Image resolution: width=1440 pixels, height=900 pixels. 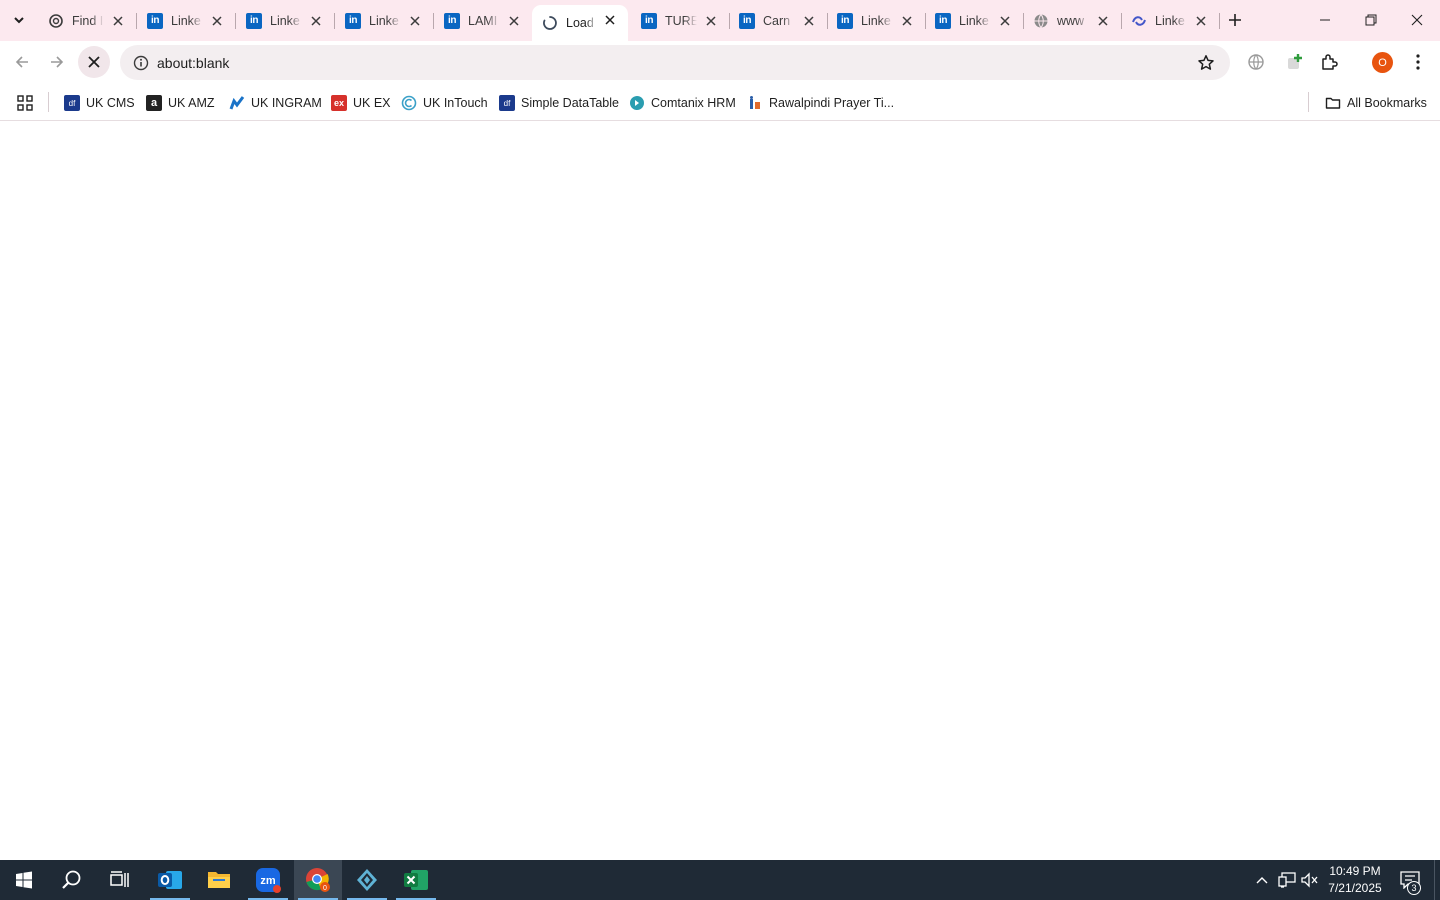 I want to click on bookmark-comtanix-hrm: Comtanix HRM, so click(x=682, y=103).